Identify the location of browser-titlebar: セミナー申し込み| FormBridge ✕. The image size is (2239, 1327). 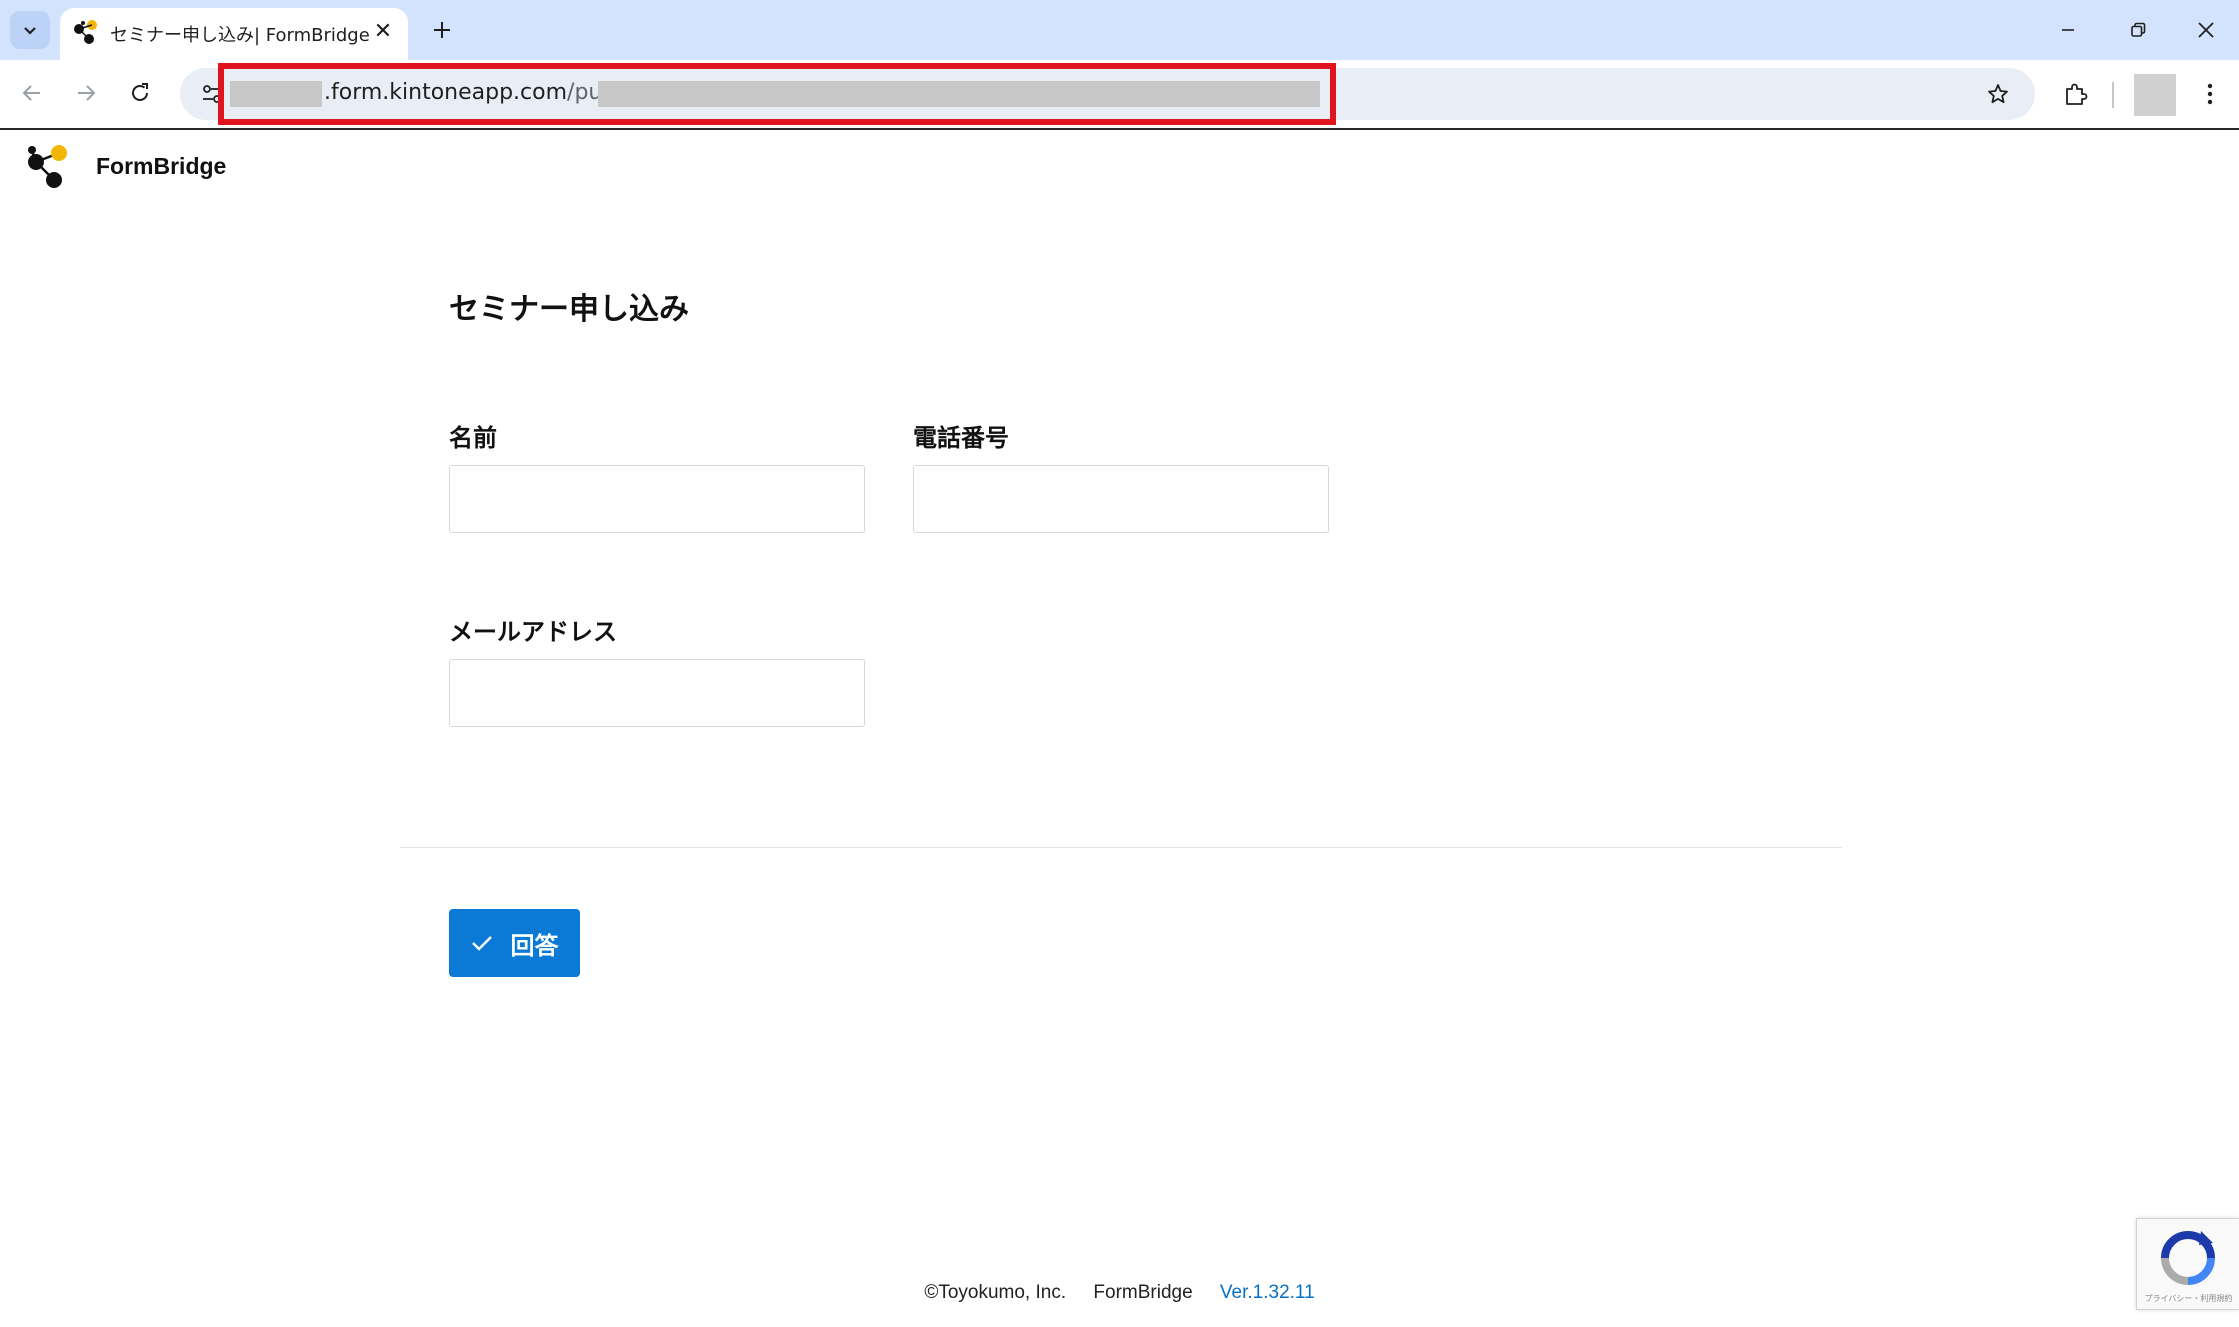
(1119, 30).